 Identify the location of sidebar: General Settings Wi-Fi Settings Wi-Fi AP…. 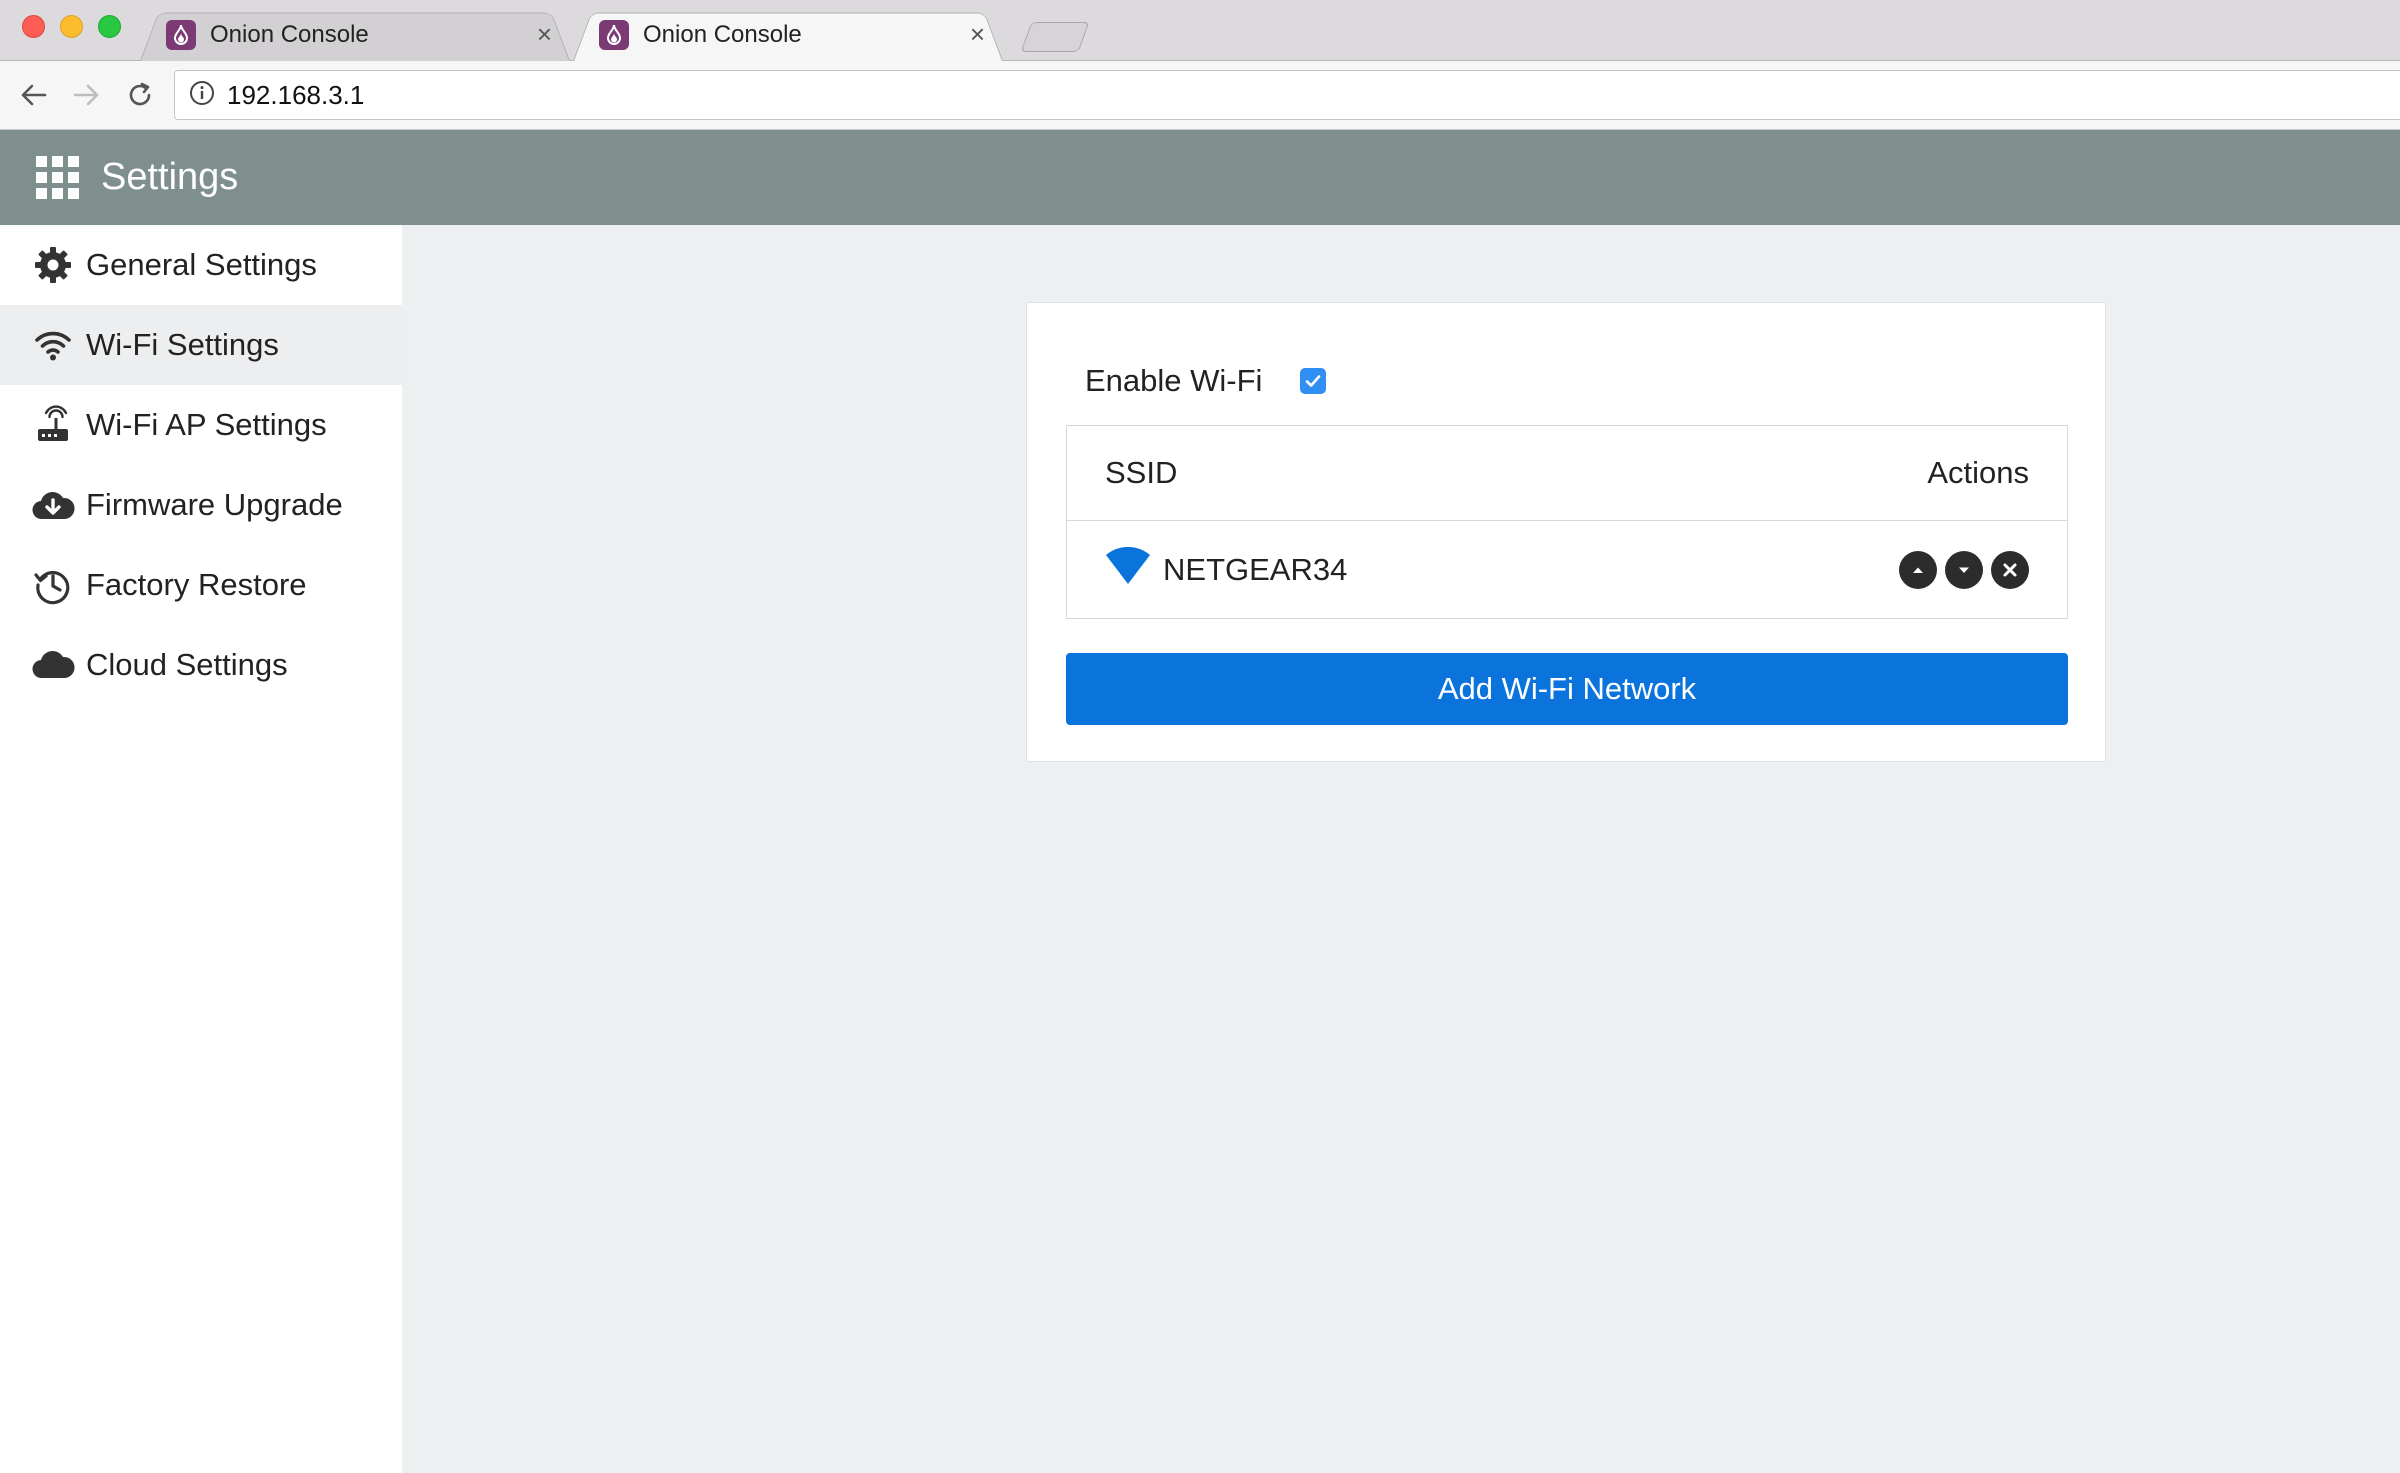
(201, 849).